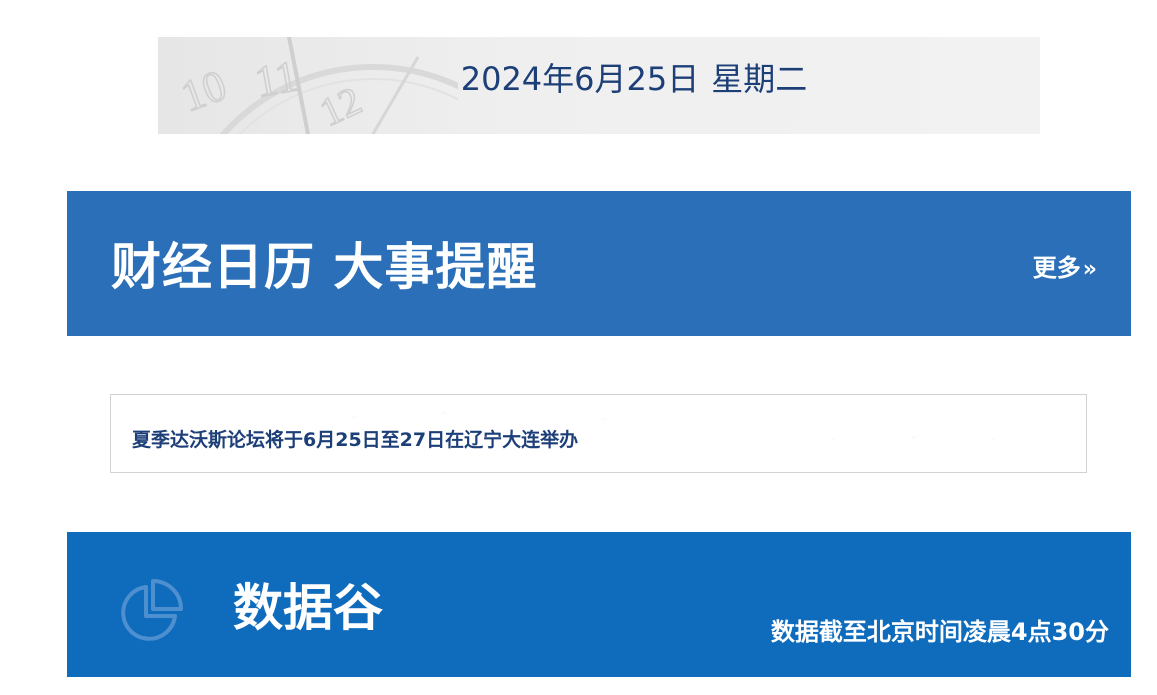 The width and height of the screenshot is (1157, 695). I want to click on section-title: 数据谷, so click(308, 608).